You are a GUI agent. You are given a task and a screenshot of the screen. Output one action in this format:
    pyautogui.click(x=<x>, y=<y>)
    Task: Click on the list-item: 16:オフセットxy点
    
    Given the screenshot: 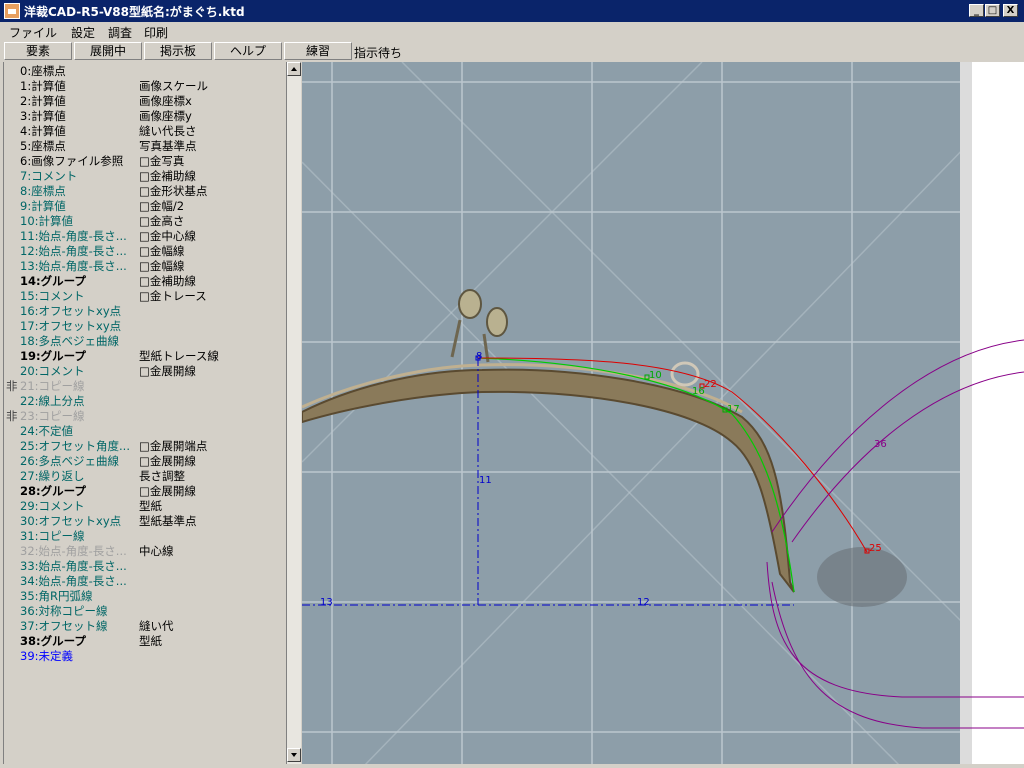 What is the action you would take?
    pyautogui.click(x=145, y=311)
    